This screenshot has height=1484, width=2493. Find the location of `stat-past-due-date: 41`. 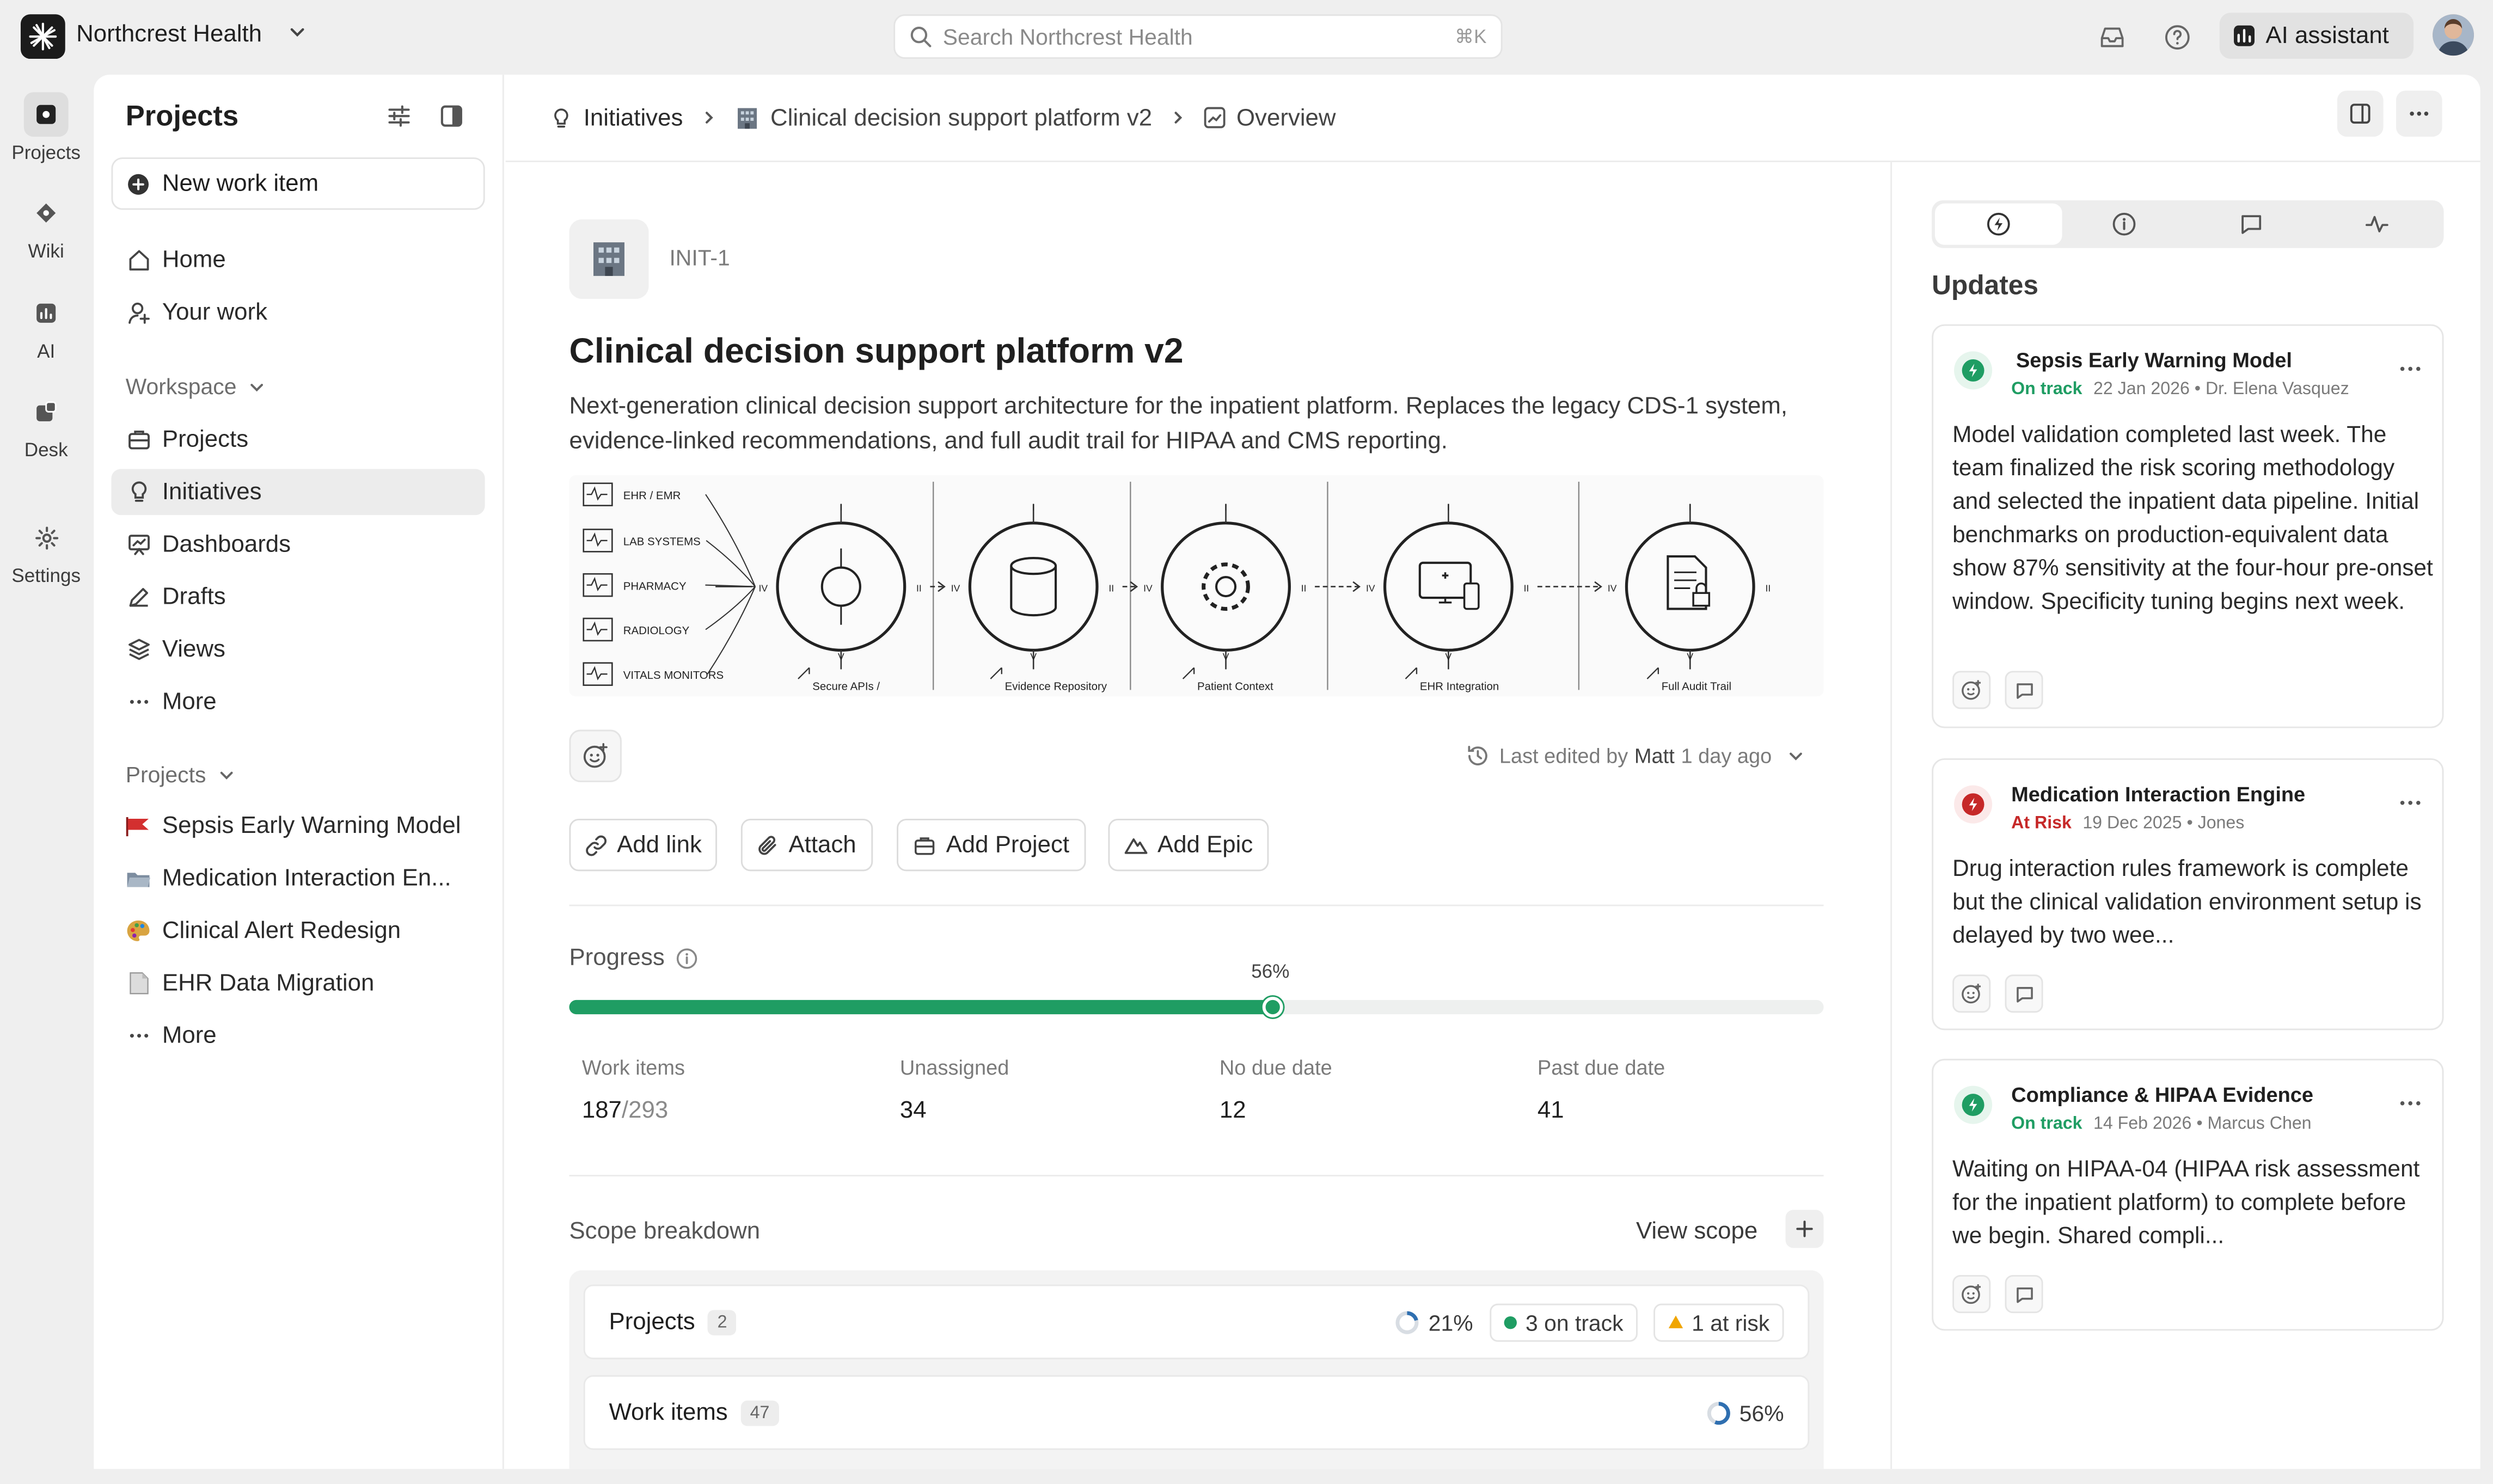

stat-past-due-date: 41 is located at coordinates (1551, 1110).